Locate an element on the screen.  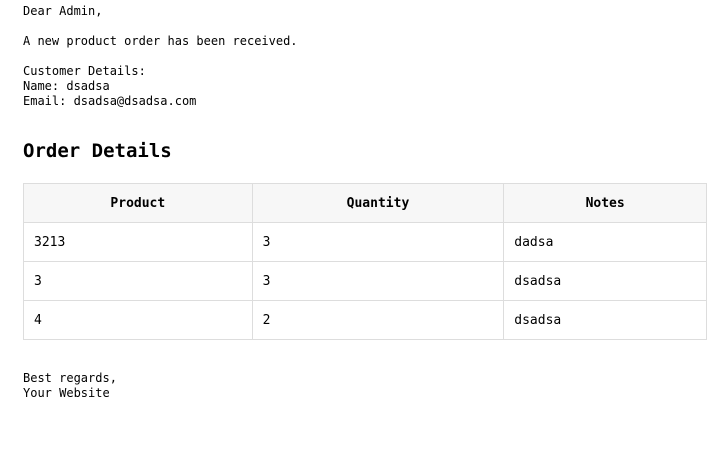
closing-line: Best regards, is located at coordinates (70, 378).